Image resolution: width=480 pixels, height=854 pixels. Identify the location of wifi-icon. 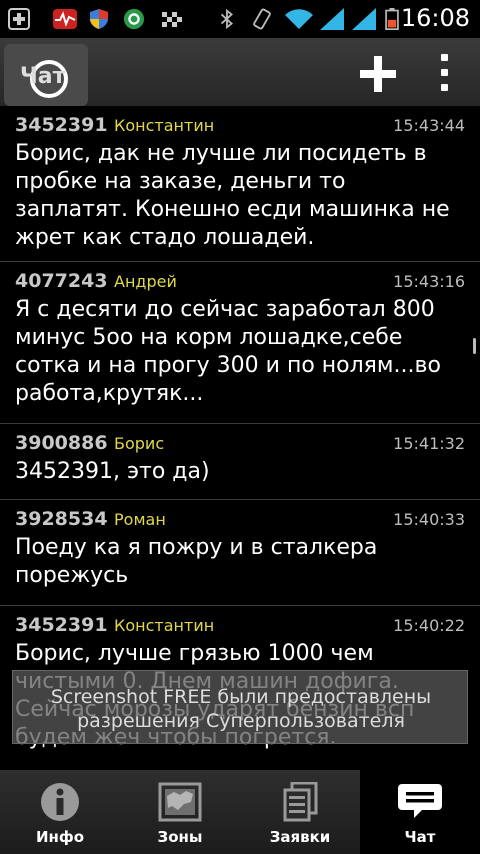
(299, 19).